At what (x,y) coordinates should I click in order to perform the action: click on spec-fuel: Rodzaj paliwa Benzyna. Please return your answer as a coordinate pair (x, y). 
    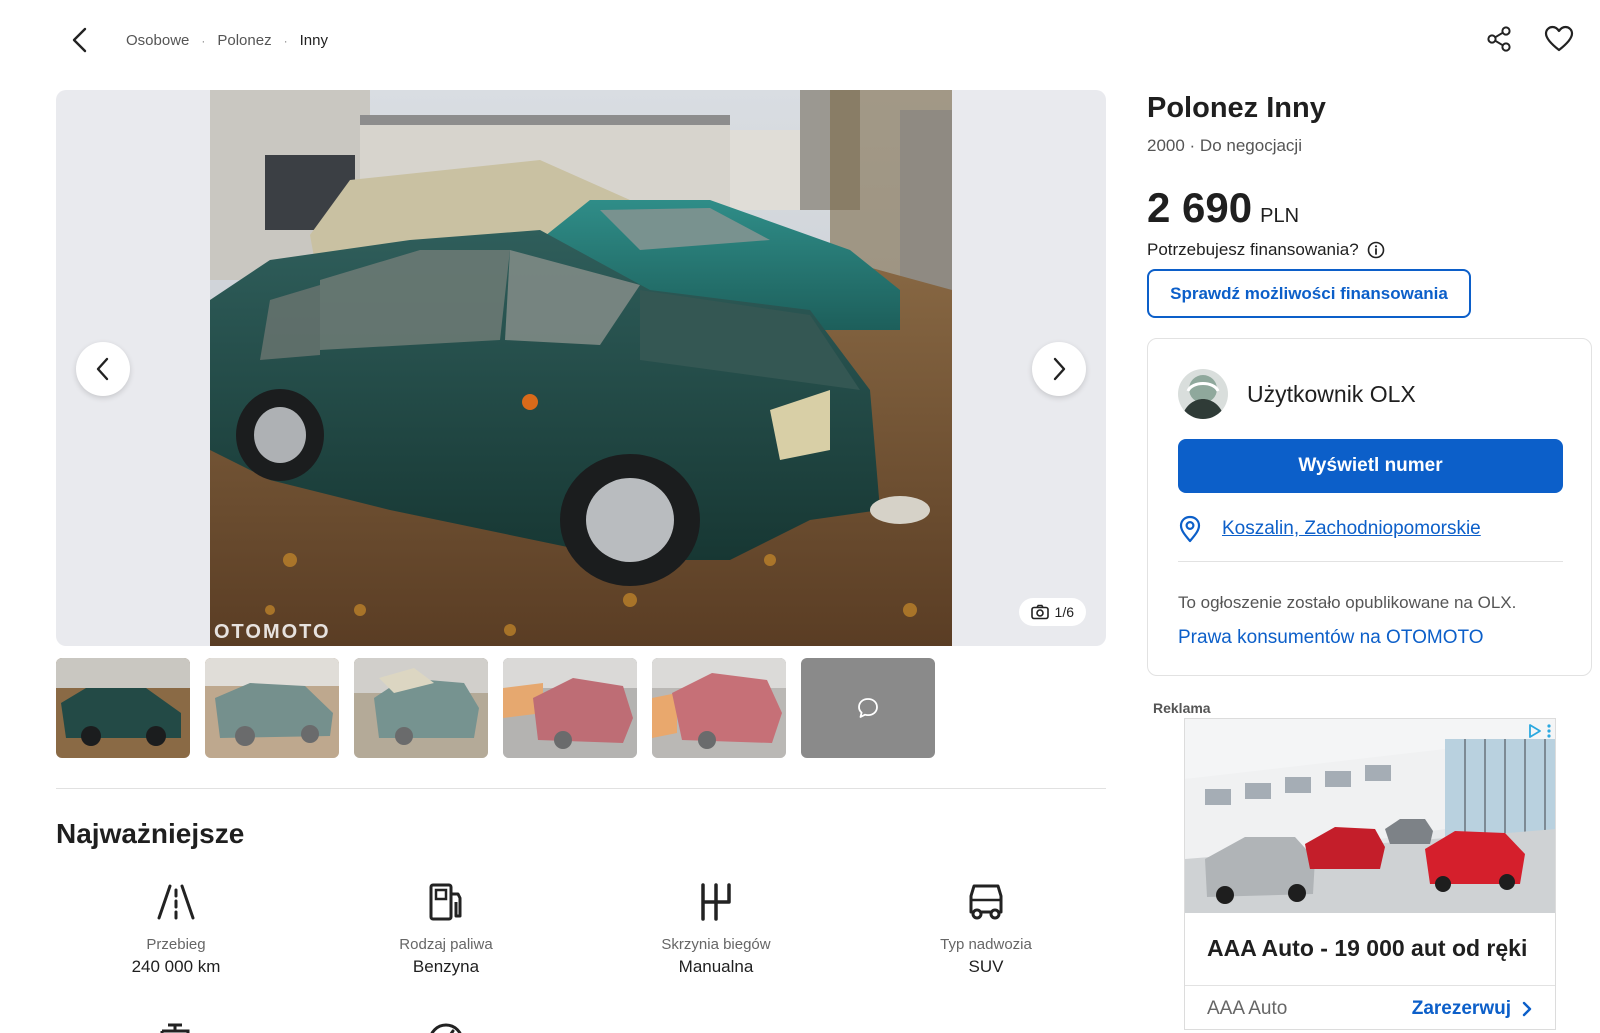
    Looking at the image, I should click on (446, 928).